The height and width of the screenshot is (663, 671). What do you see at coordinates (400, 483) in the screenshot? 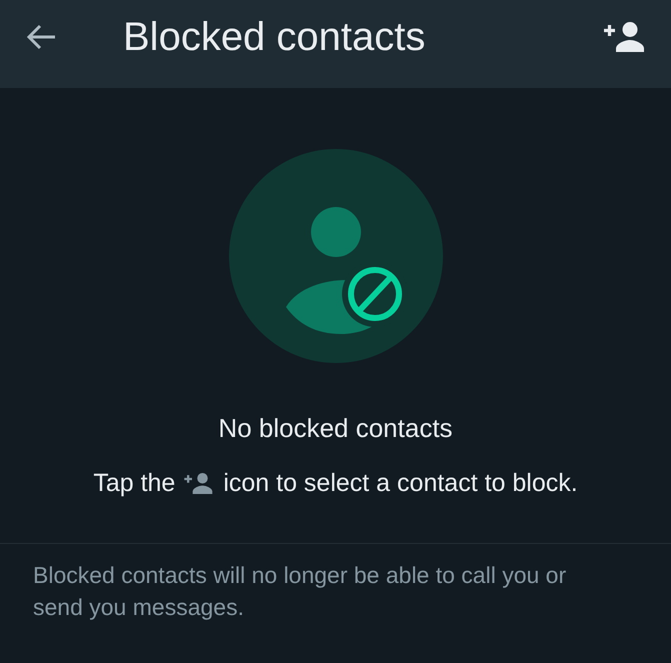
I see `hint-text: icon to select a contact to block.` at bounding box center [400, 483].